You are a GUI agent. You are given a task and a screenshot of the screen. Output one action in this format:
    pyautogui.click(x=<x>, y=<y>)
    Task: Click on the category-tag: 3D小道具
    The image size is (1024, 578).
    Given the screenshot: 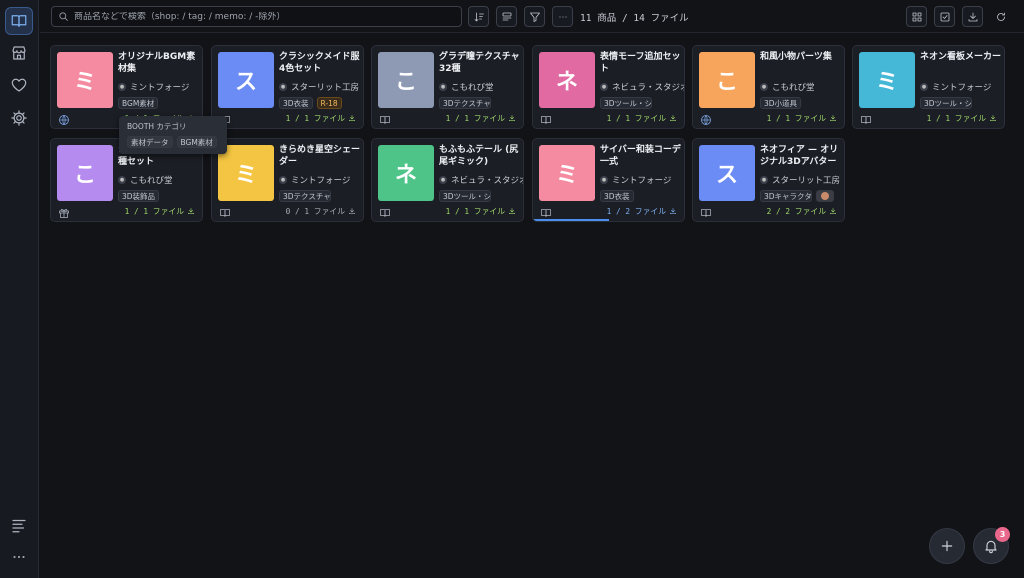 What is the action you would take?
    pyautogui.click(x=781, y=103)
    